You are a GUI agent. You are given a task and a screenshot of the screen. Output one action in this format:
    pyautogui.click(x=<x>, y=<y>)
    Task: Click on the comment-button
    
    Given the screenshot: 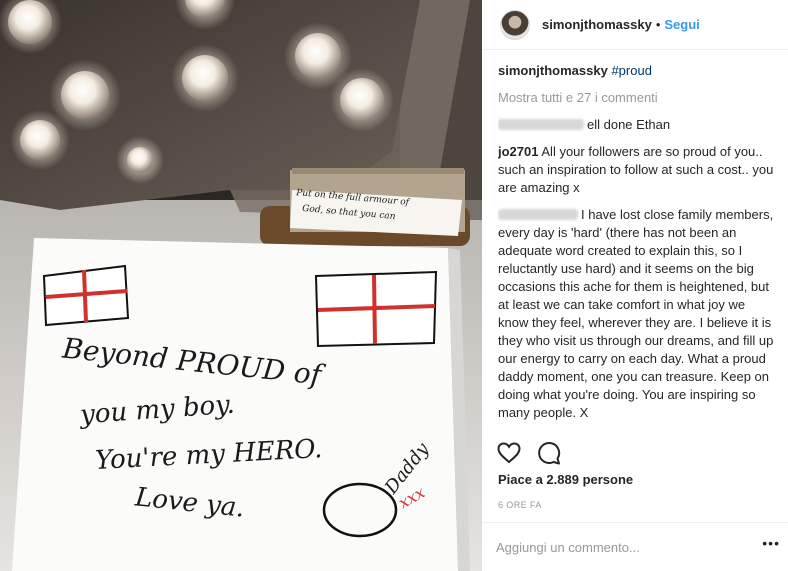 What is the action you would take?
    pyautogui.click(x=549, y=453)
    